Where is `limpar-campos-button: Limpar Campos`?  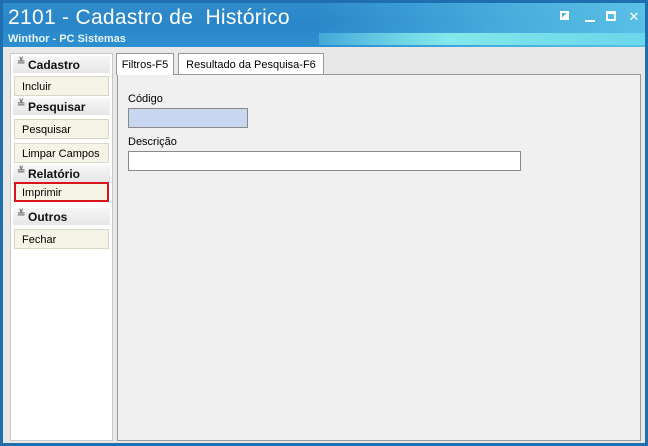
limpar-campos-button: Limpar Campos is located at coordinates (61, 153).